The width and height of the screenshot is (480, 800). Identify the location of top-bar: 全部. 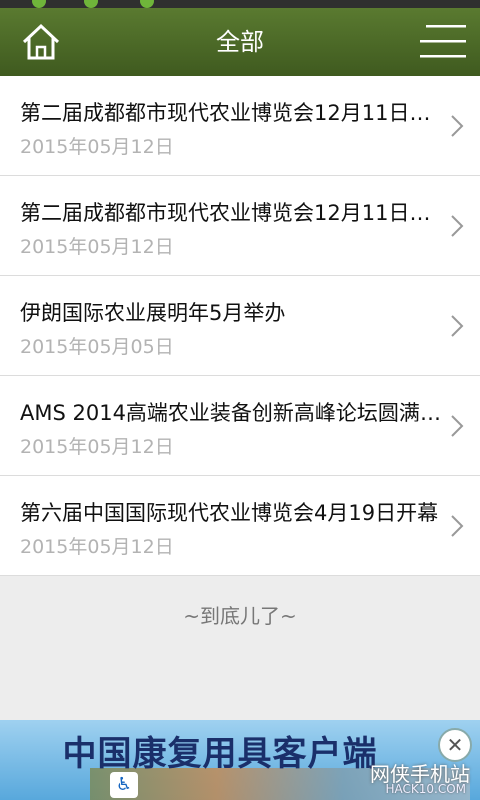
(240, 42).